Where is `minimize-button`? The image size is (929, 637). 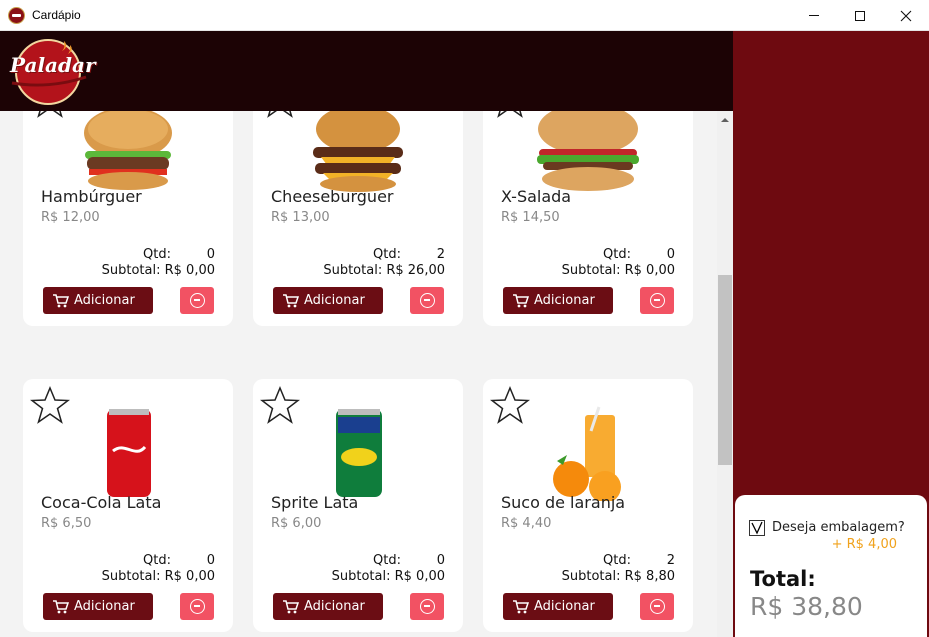 minimize-button is located at coordinates (814, 15).